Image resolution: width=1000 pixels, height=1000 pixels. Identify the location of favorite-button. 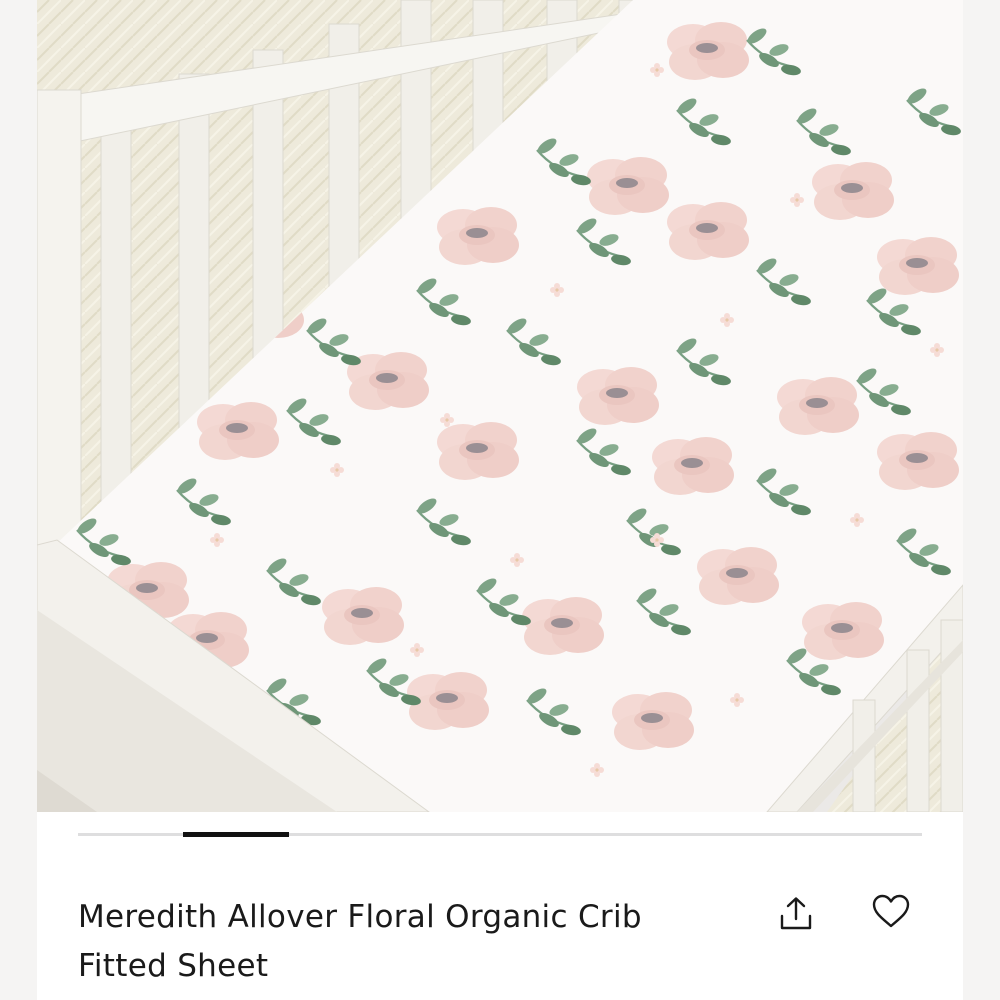
(891, 912).